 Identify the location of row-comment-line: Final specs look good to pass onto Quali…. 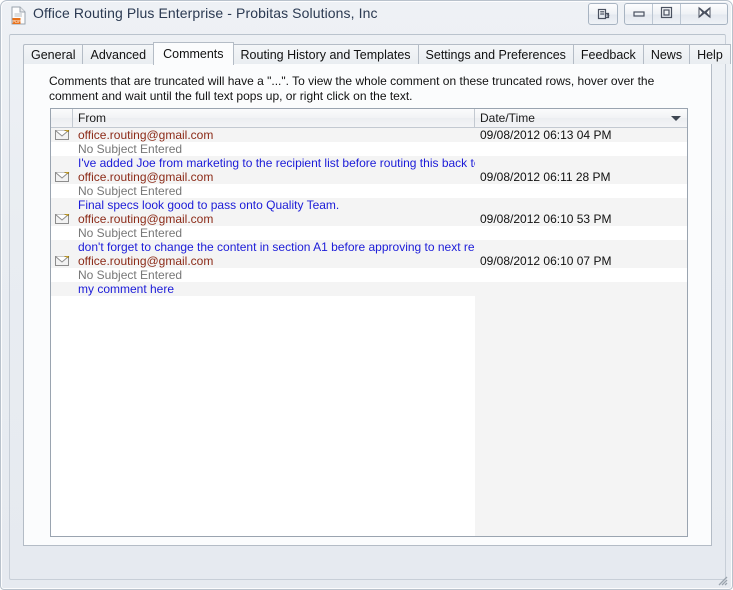
(369, 205).